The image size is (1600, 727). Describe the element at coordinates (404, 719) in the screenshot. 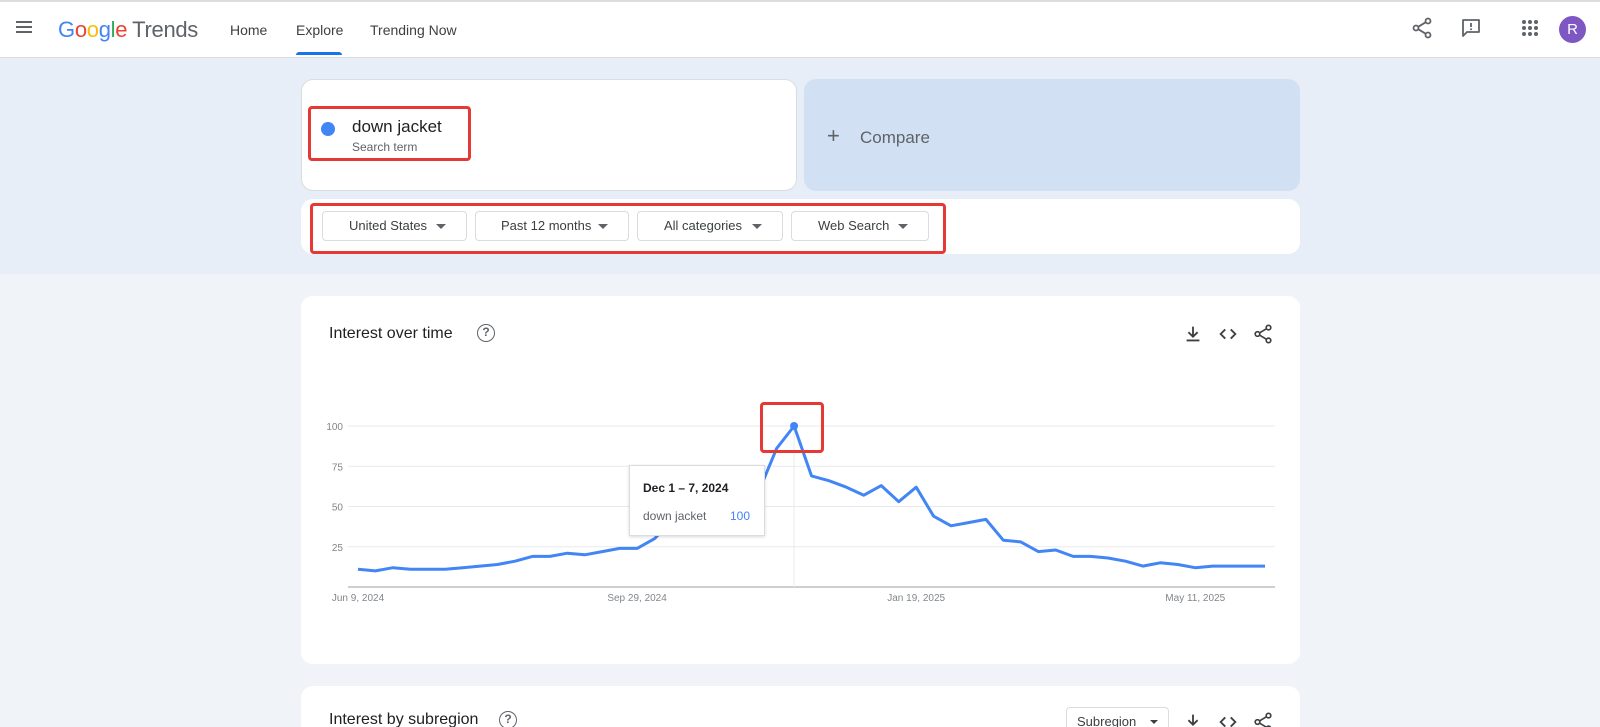

I see `interest-by-subregion-title: Interest by subregion` at that location.